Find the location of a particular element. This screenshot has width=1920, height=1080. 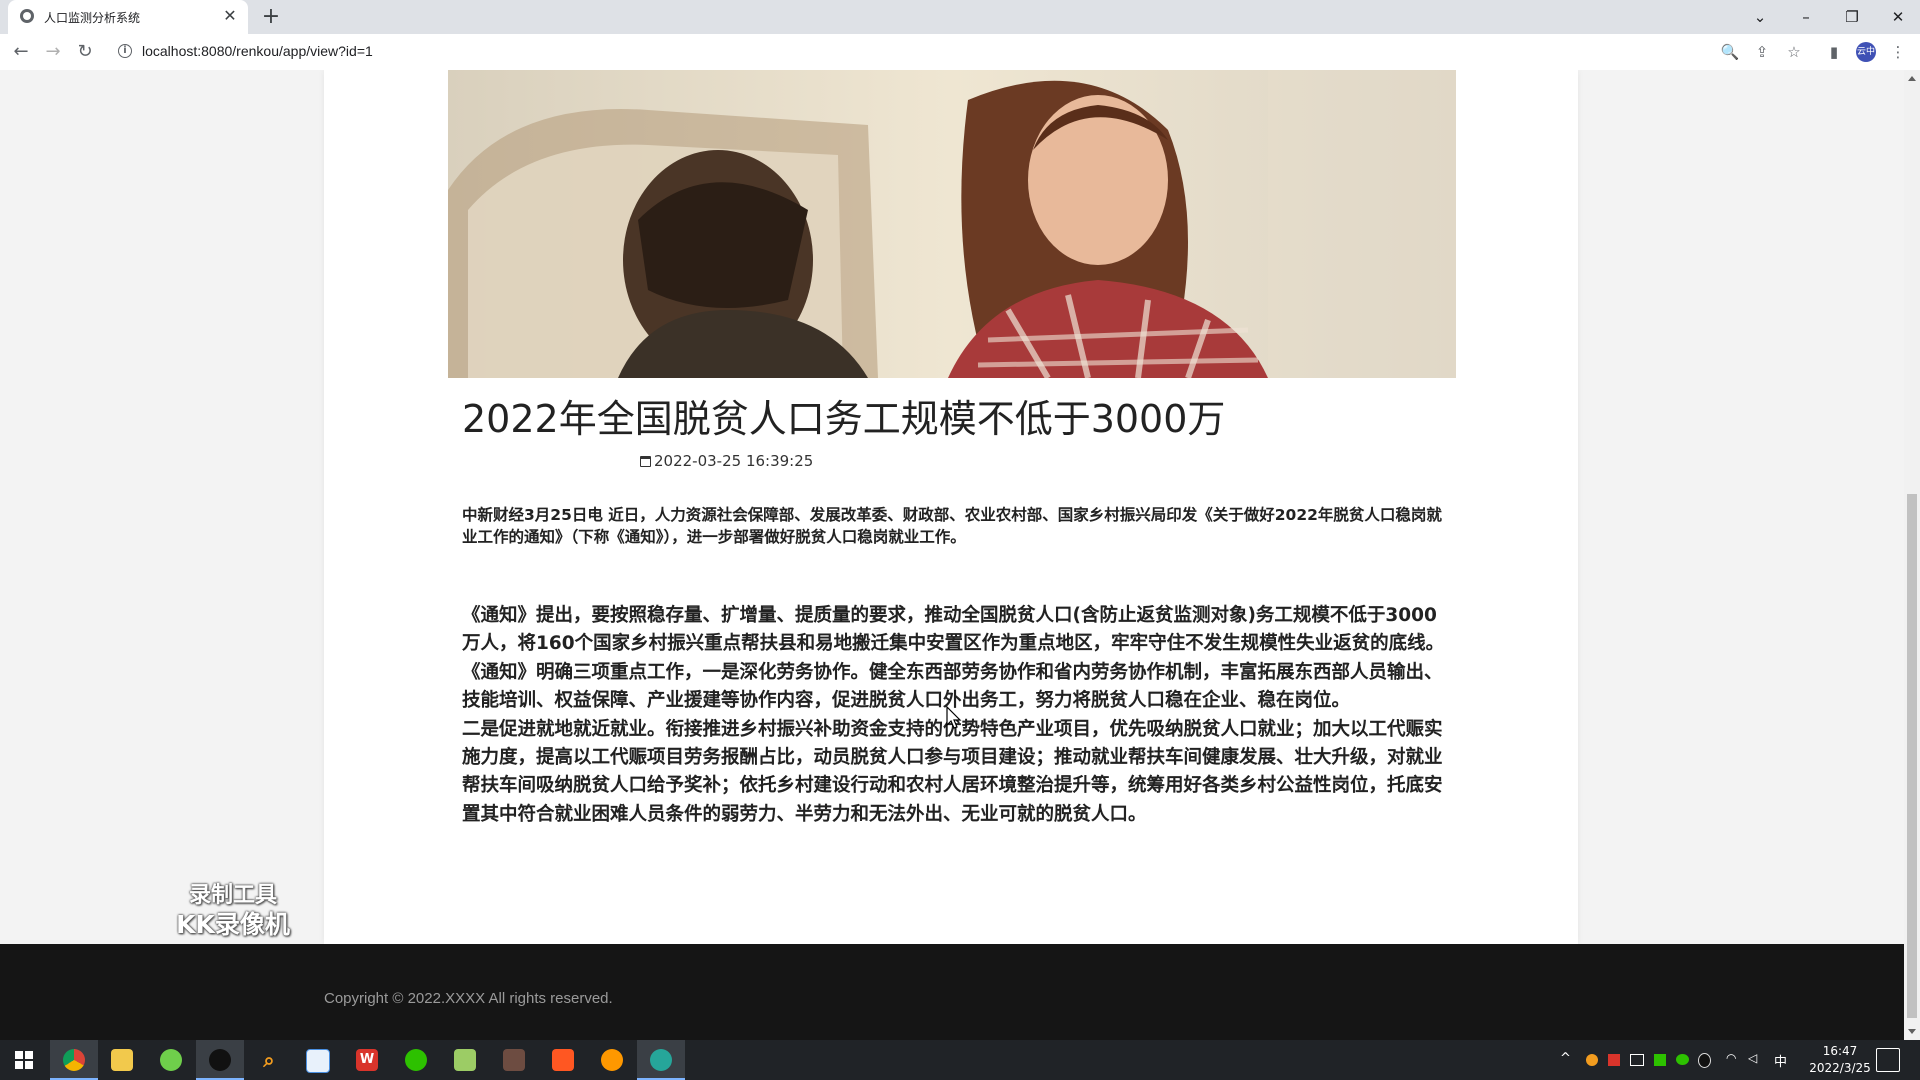

ime-indicator: 中 is located at coordinates (1780, 1060).